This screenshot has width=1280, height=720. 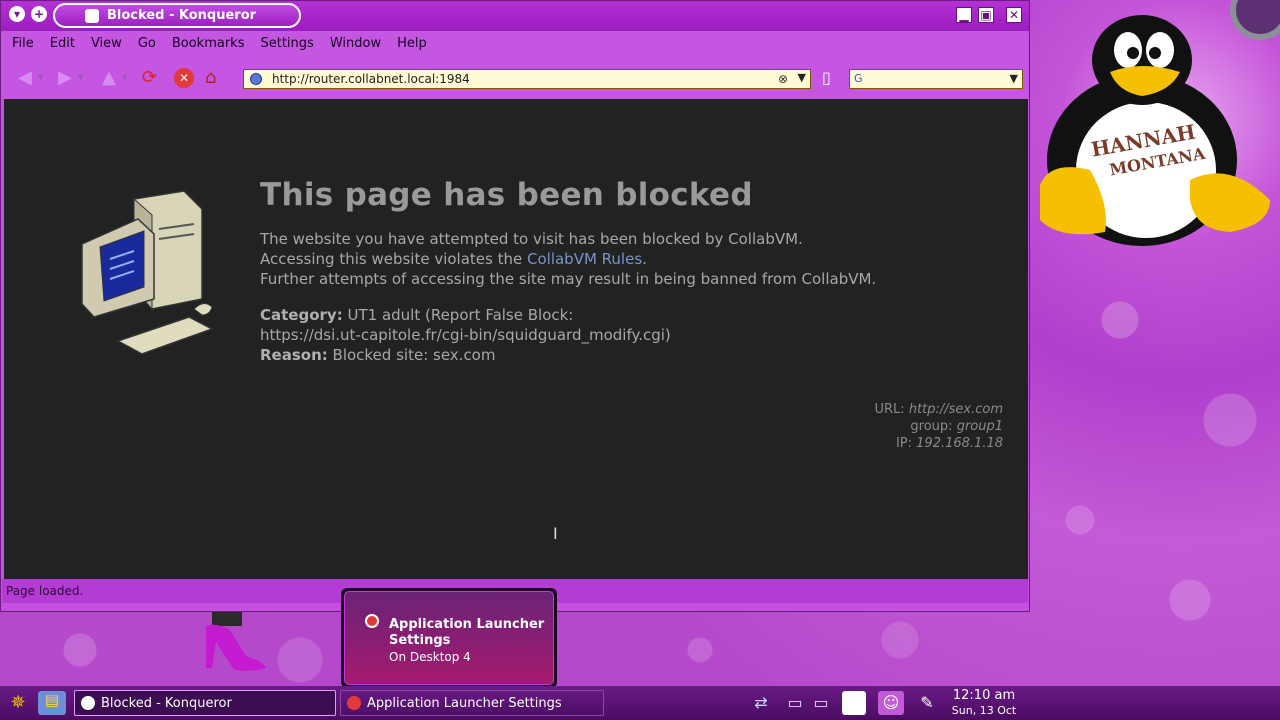 What do you see at coordinates (166, 703) in the screenshot?
I see `task-konqueror-label: Blocked - Konqueror` at bounding box center [166, 703].